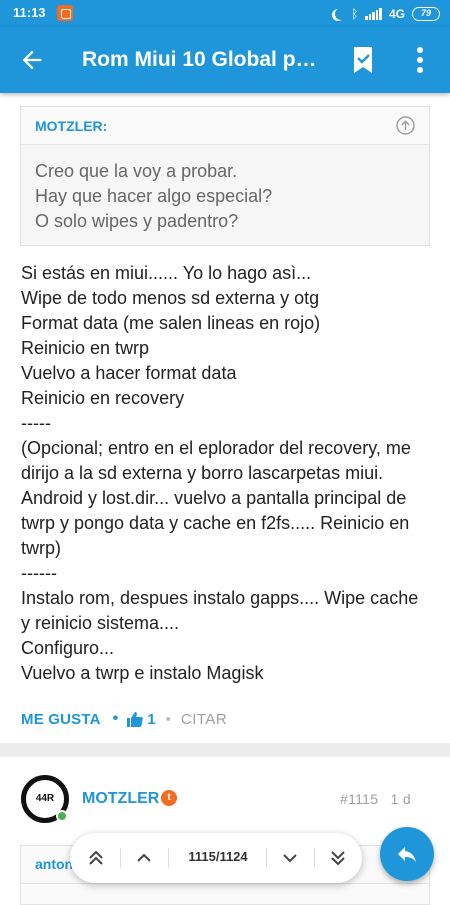  What do you see at coordinates (338, 858) in the screenshot?
I see `last-page-chevron-icon` at bounding box center [338, 858].